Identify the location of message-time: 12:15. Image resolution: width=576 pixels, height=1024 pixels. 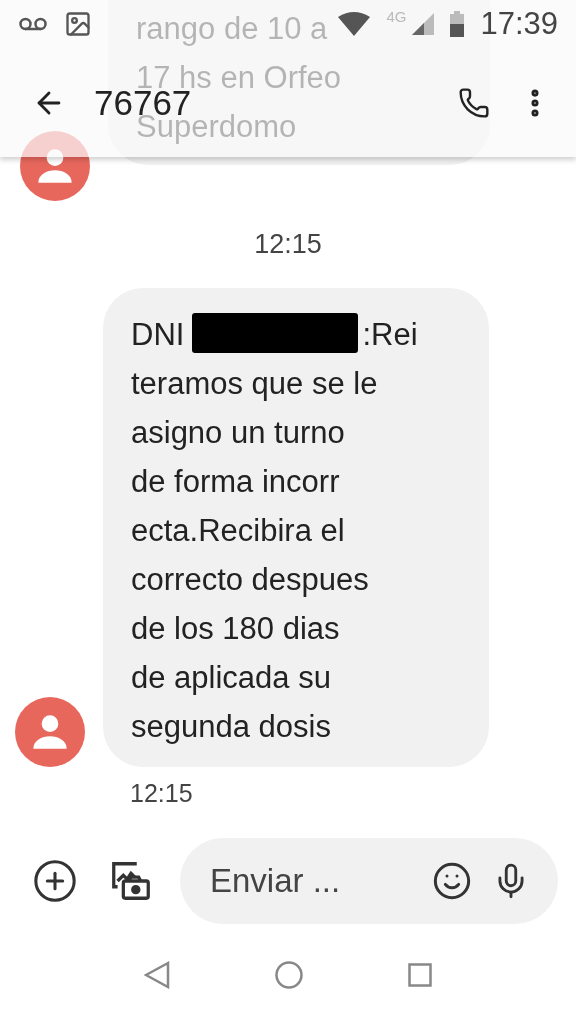
(162, 793).